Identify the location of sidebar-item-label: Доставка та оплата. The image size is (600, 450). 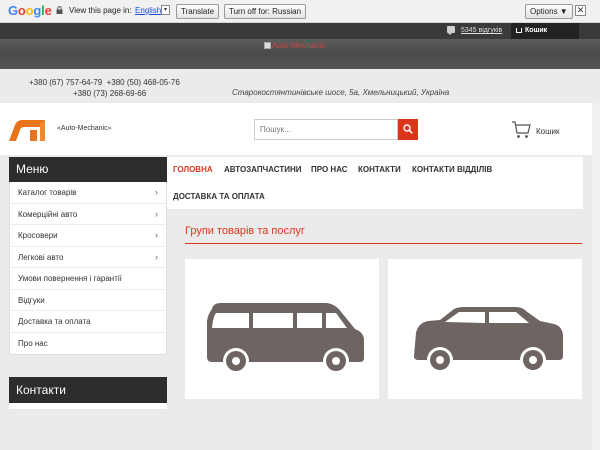
(54, 321).